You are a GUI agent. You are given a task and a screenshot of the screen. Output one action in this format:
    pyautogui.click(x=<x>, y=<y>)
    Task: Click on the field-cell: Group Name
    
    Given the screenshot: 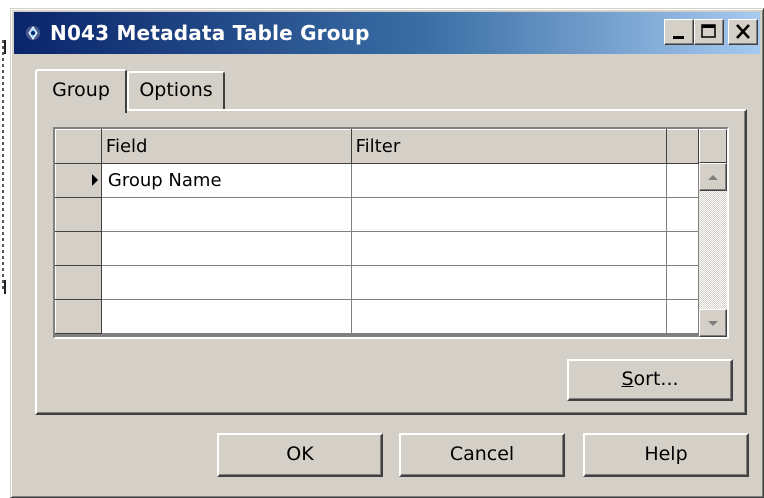 What is the action you would take?
    pyautogui.click(x=226, y=180)
    